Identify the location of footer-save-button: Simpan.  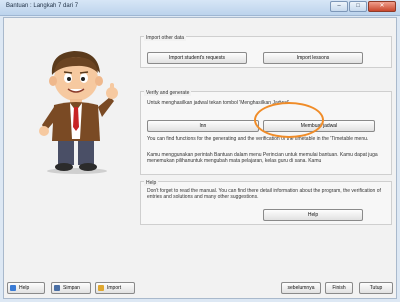
(71, 288).